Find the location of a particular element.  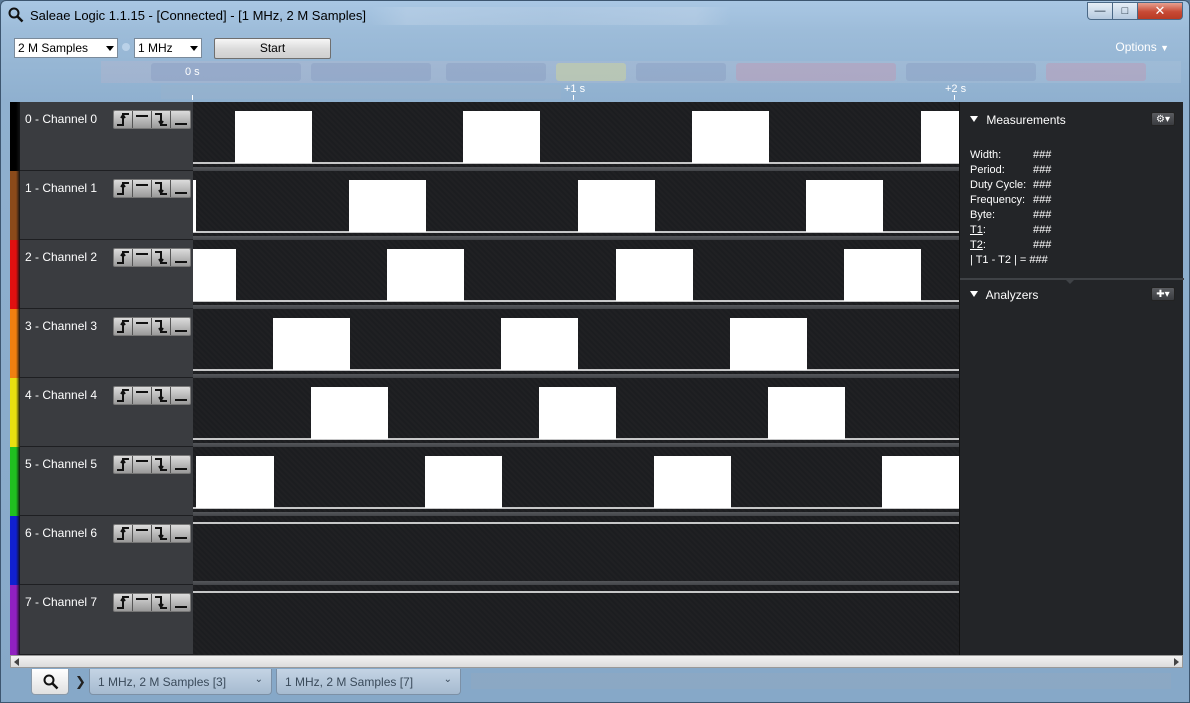

session-tab-1: 1 MHz, 2 M Samples [3] ⌄ is located at coordinates (180, 682).